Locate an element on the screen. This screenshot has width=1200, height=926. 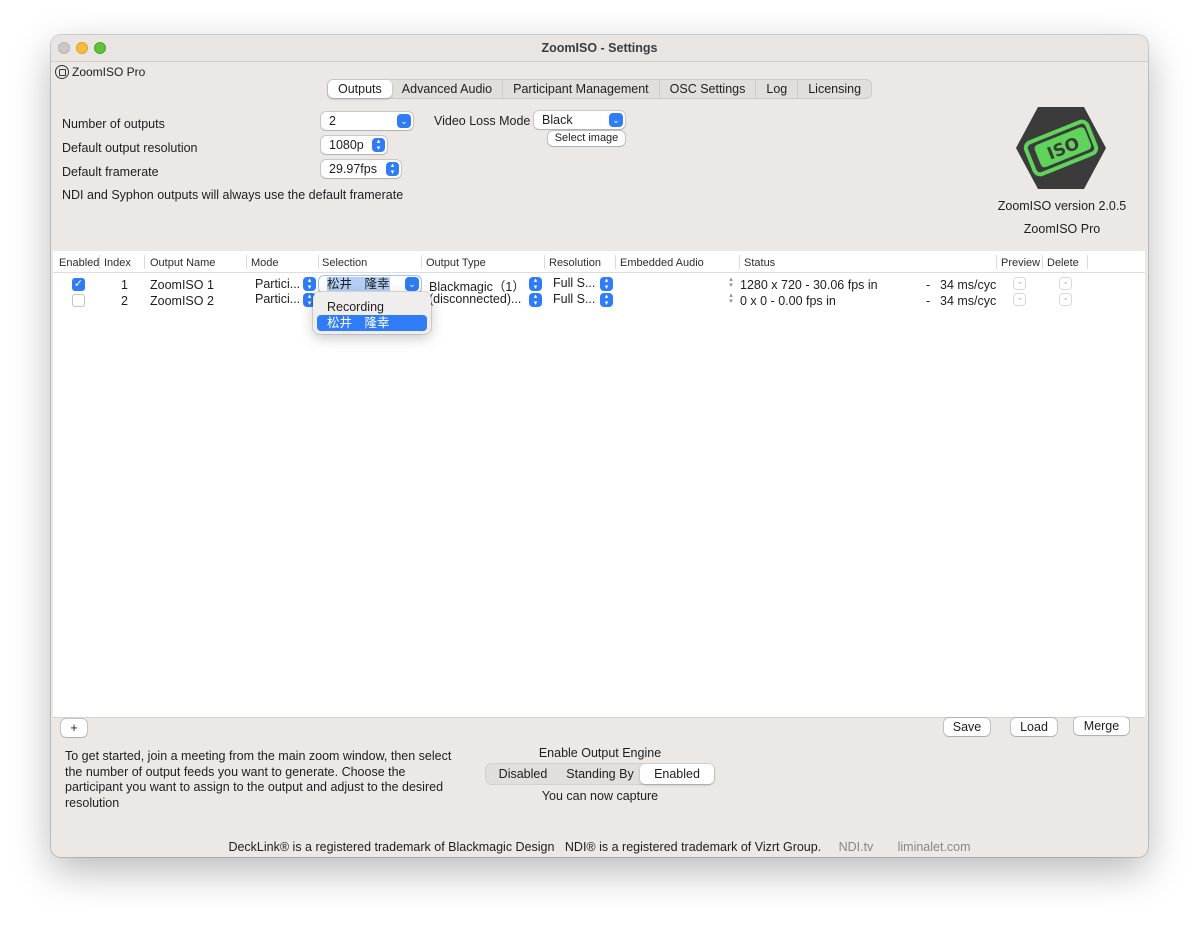
row-output-name: ZoomISO 1 is located at coordinates (182, 285).